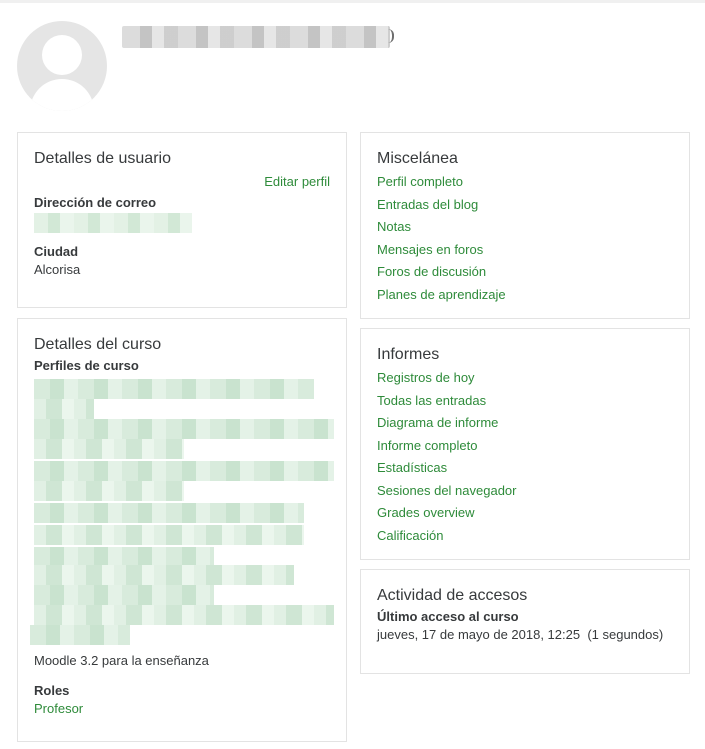 This screenshot has width=705, height=749. Describe the element at coordinates (102, 158) in the screenshot. I see `user-details-title: Detalles de usuario` at that location.